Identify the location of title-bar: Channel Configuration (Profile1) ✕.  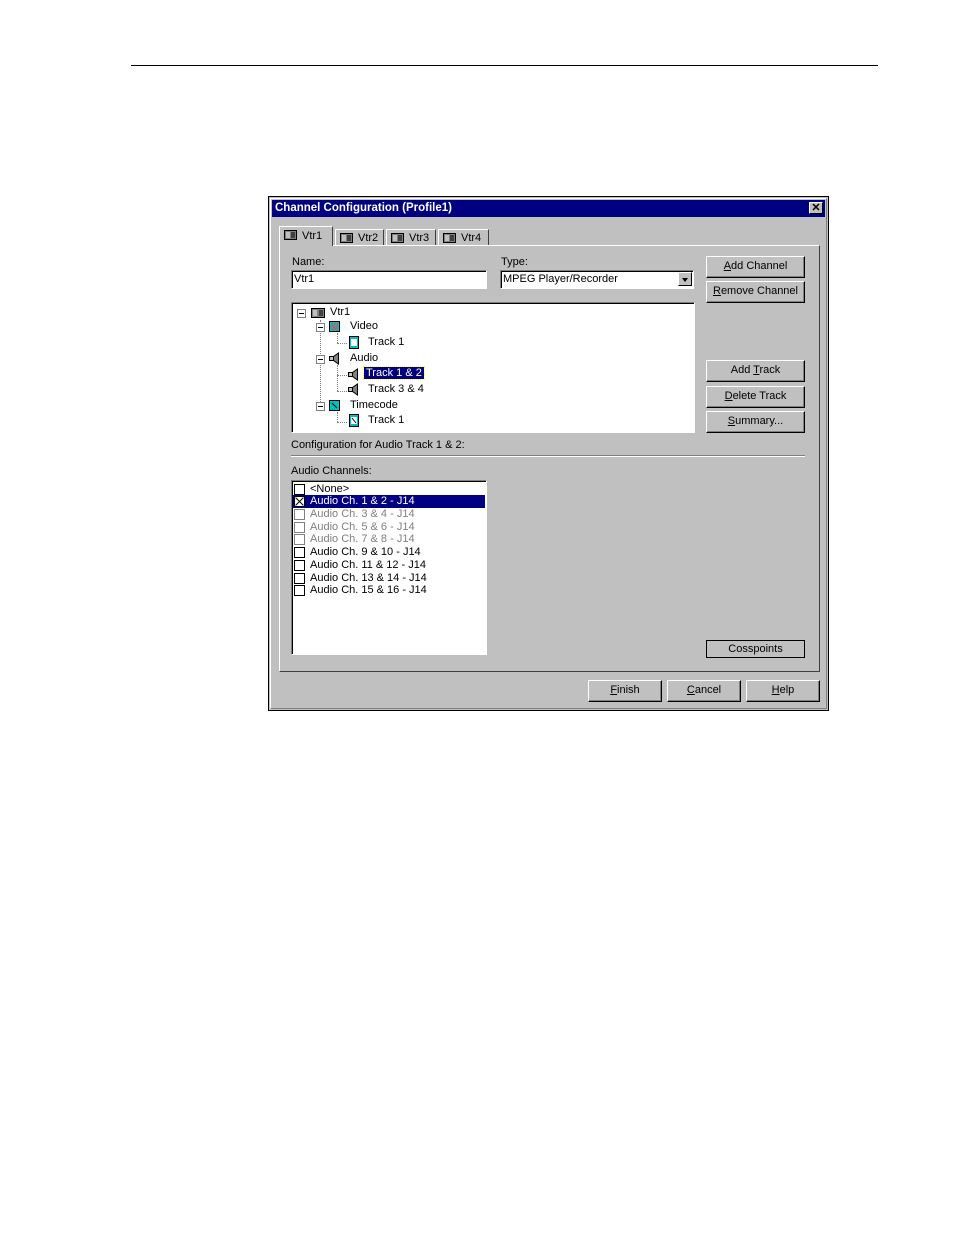
(548, 208).